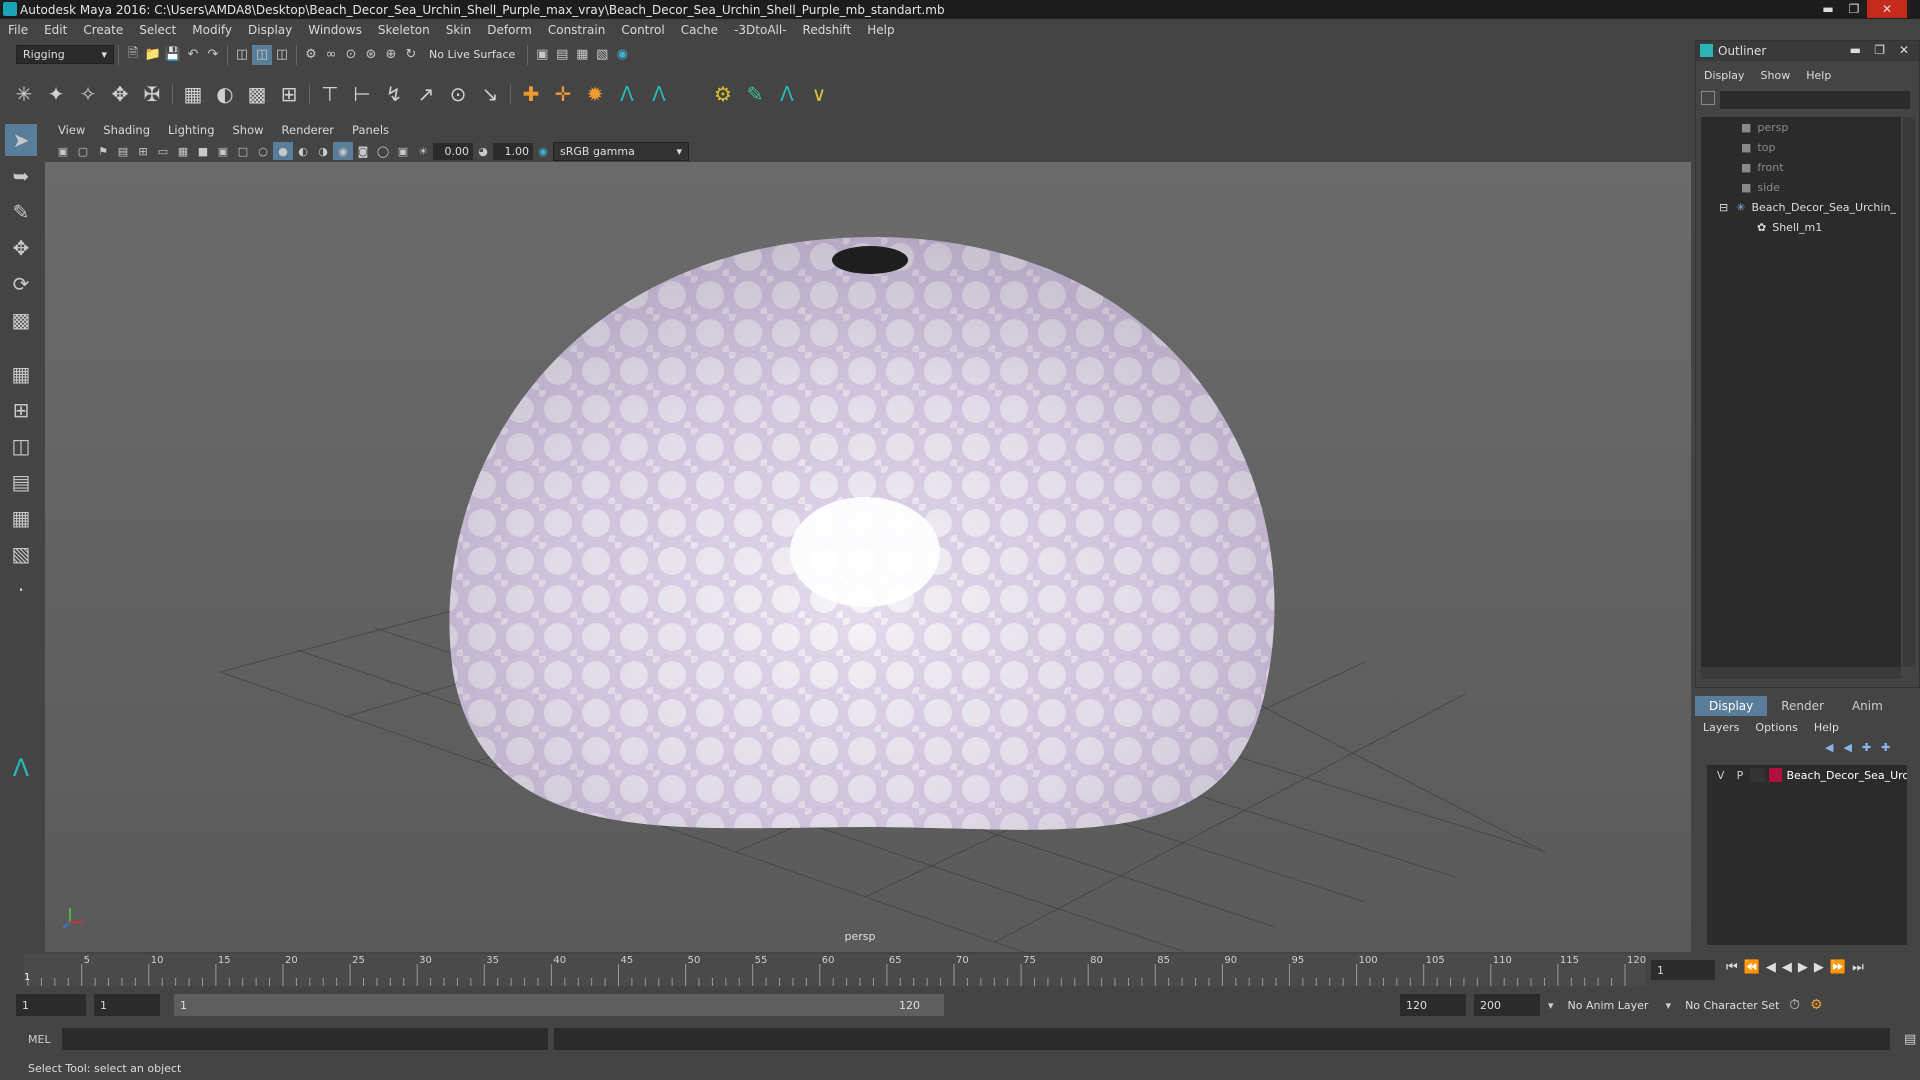  What do you see at coordinates (83, 151) in the screenshot?
I see `camera-attr-icon: ▢` at bounding box center [83, 151].